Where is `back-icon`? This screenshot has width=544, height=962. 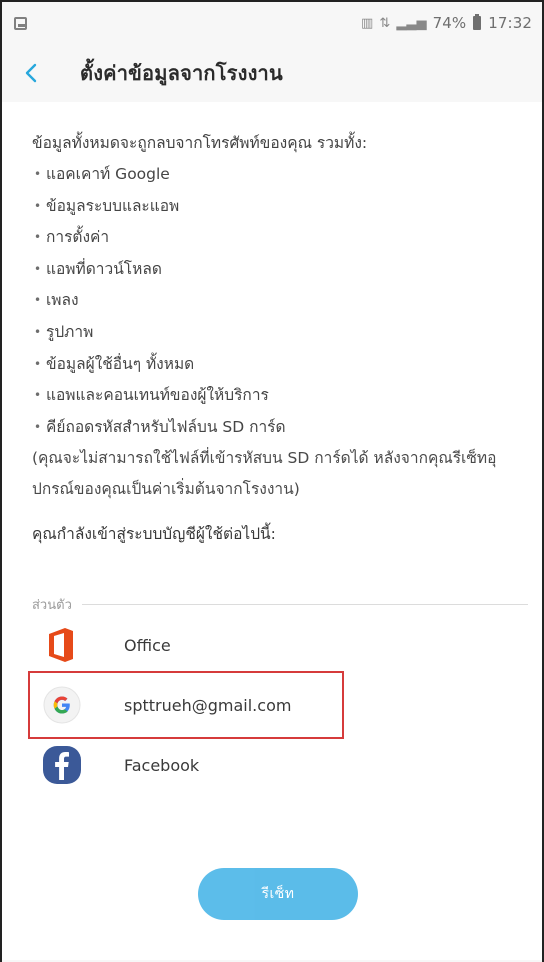
back-icon is located at coordinates (49, 73).